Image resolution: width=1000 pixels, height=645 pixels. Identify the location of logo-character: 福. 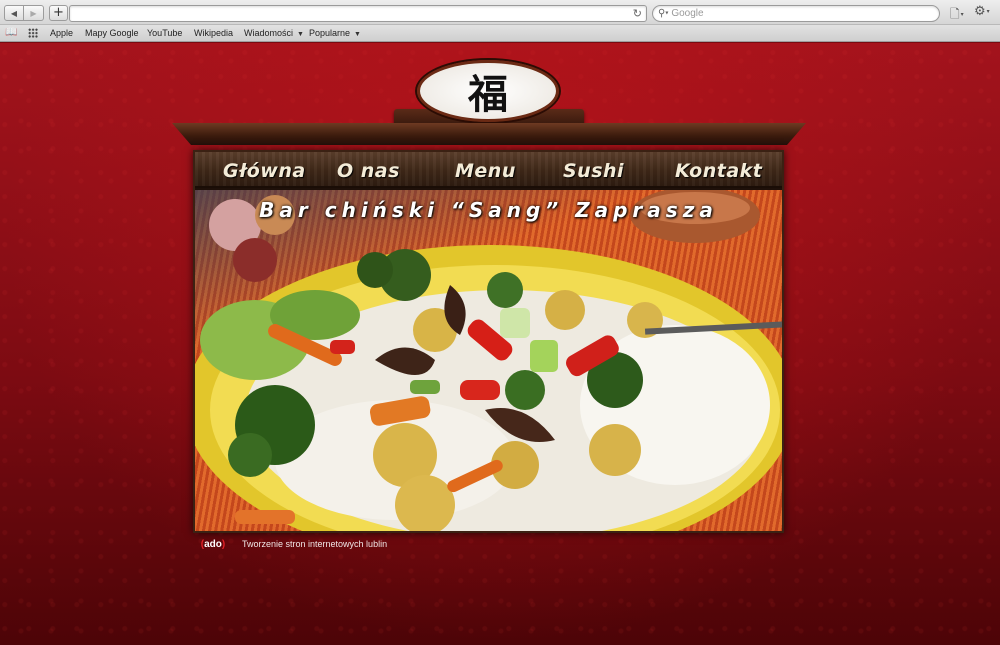
(488, 94).